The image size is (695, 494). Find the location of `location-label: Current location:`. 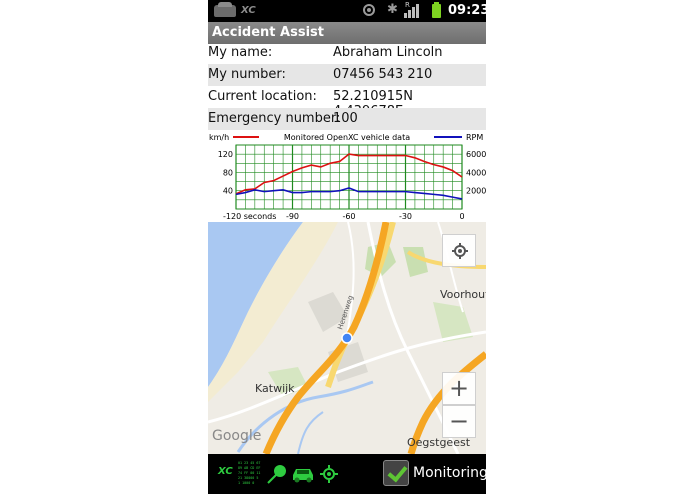

location-label: Current location: is located at coordinates (262, 96).